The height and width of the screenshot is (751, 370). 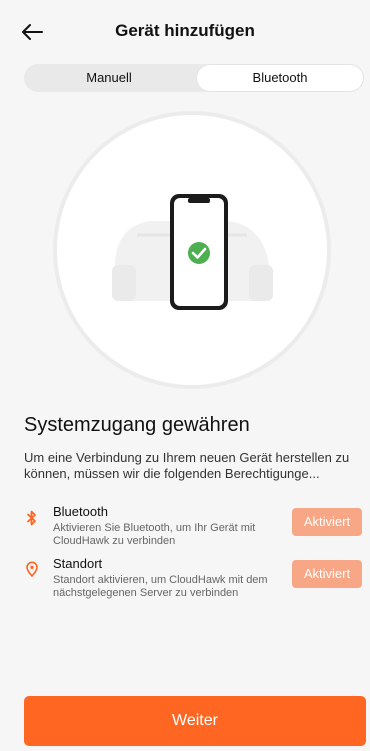 I want to click on header: Gerät hinzufügen, so click(x=185, y=31).